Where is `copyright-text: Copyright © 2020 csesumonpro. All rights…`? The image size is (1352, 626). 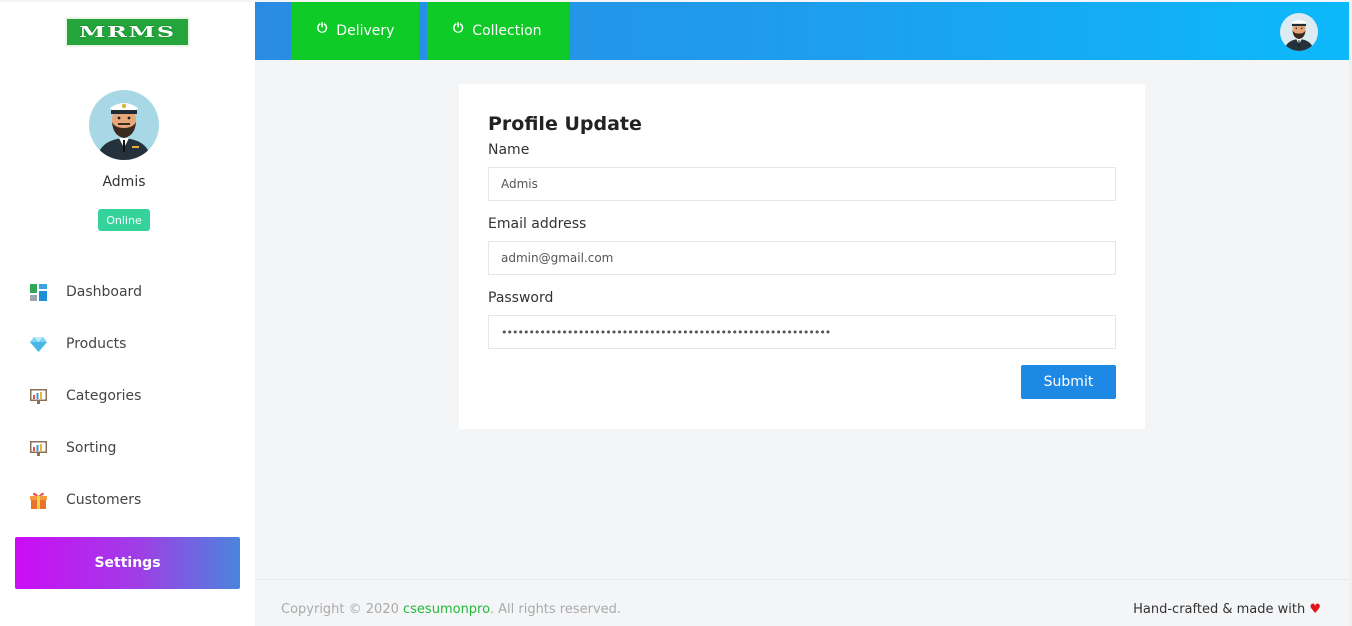
copyright-text: Copyright © 2020 csesumonpro. All rights… is located at coordinates (451, 609).